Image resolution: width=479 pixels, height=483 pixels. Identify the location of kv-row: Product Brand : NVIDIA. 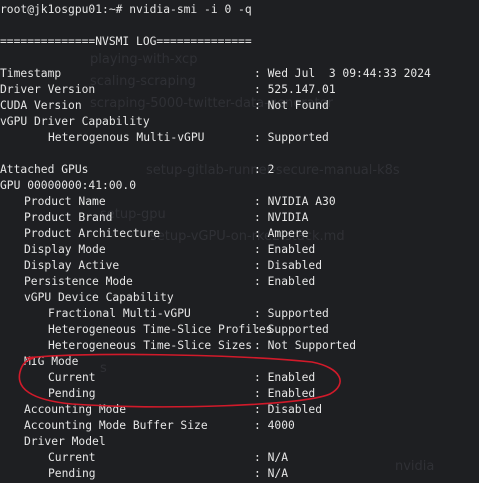
(239, 218).